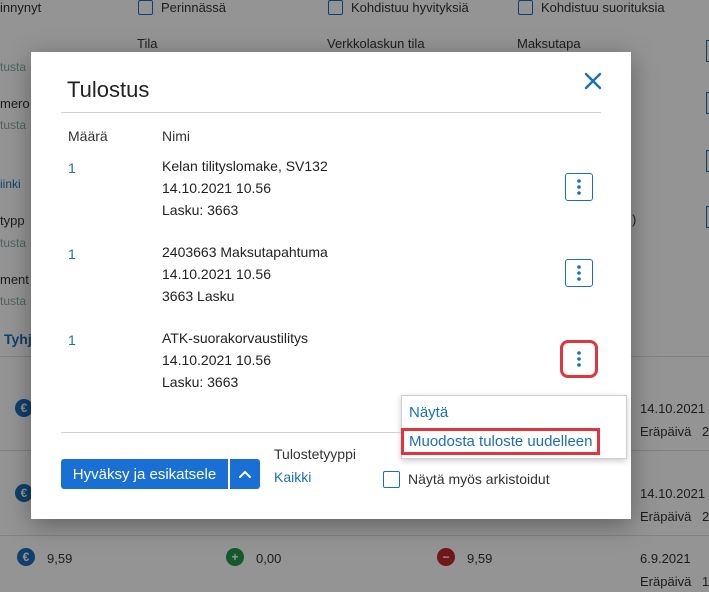  I want to click on accept-and-preview-button: Hyväksy ja esikatsele, so click(144, 474).